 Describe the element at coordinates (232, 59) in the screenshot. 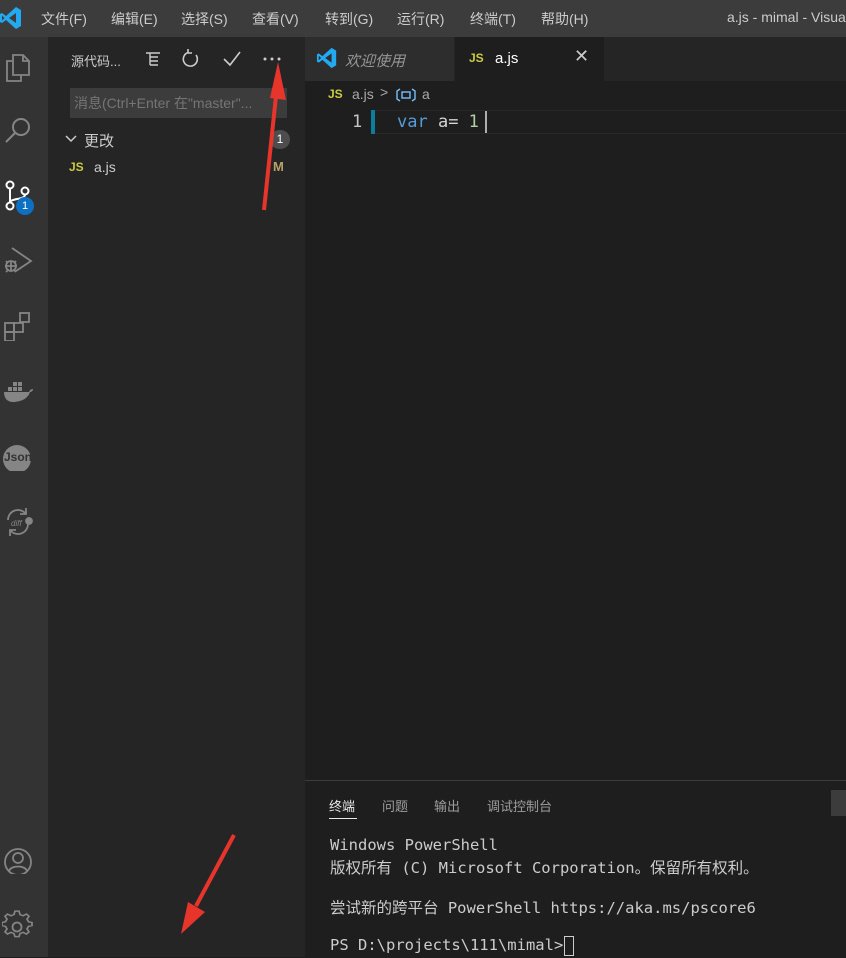

I see `commit-check-icon` at that location.